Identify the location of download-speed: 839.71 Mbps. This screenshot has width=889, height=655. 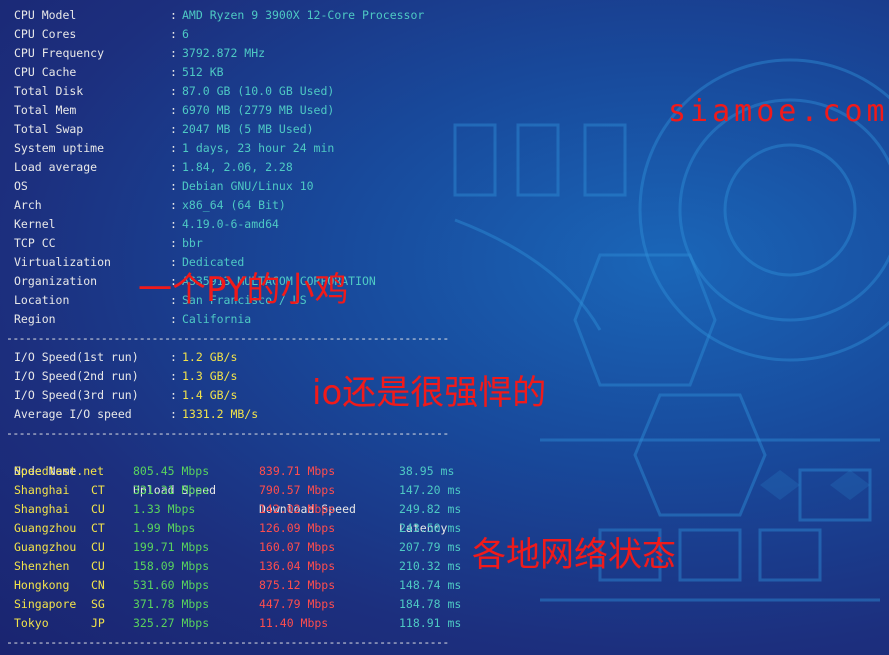
(297, 471).